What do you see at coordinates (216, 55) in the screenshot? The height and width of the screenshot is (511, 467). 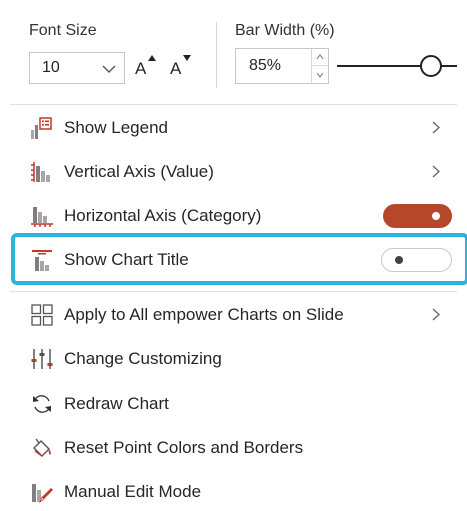 I see `toolbar-divider` at bounding box center [216, 55].